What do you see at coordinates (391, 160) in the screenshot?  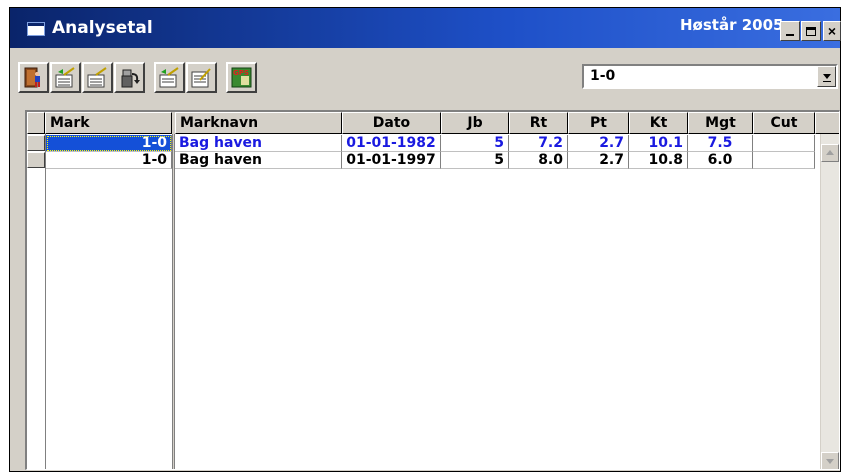 I see `cell-dato: 01-01-1997` at bounding box center [391, 160].